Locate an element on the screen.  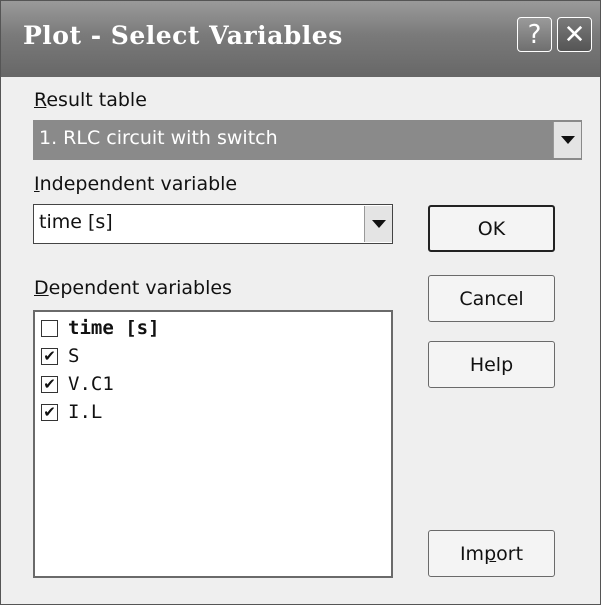
list-item-label: V.C1 is located at coordinates (91, 384).